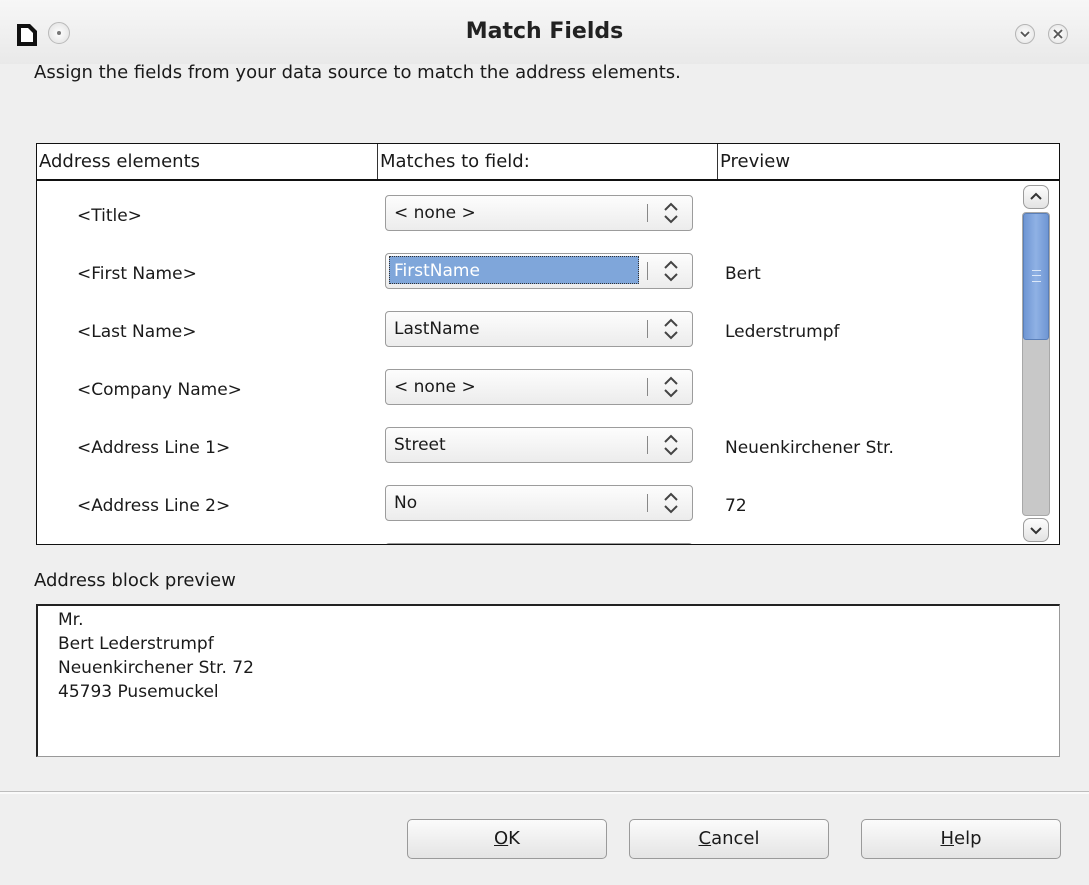 The width and height of the screenshot is (1089, 885). Describe the element at coordinates (159, 390) in the screenshot. I see `address-element-label: <Company Name>` at that location.